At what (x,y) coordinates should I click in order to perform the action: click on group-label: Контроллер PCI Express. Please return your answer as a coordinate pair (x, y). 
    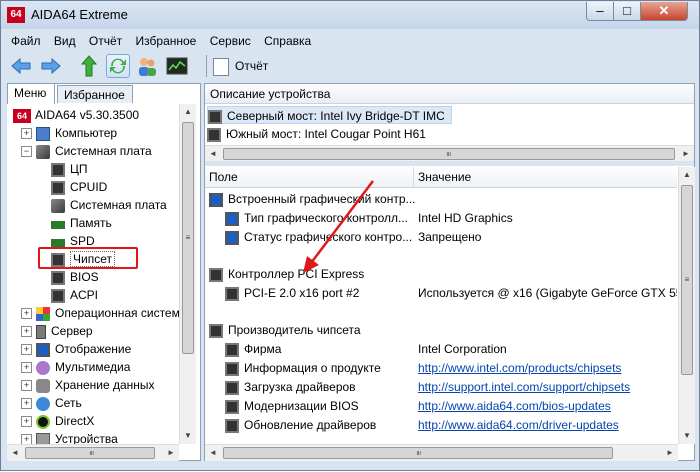
    Looking at the image, I should click on (296, 274).